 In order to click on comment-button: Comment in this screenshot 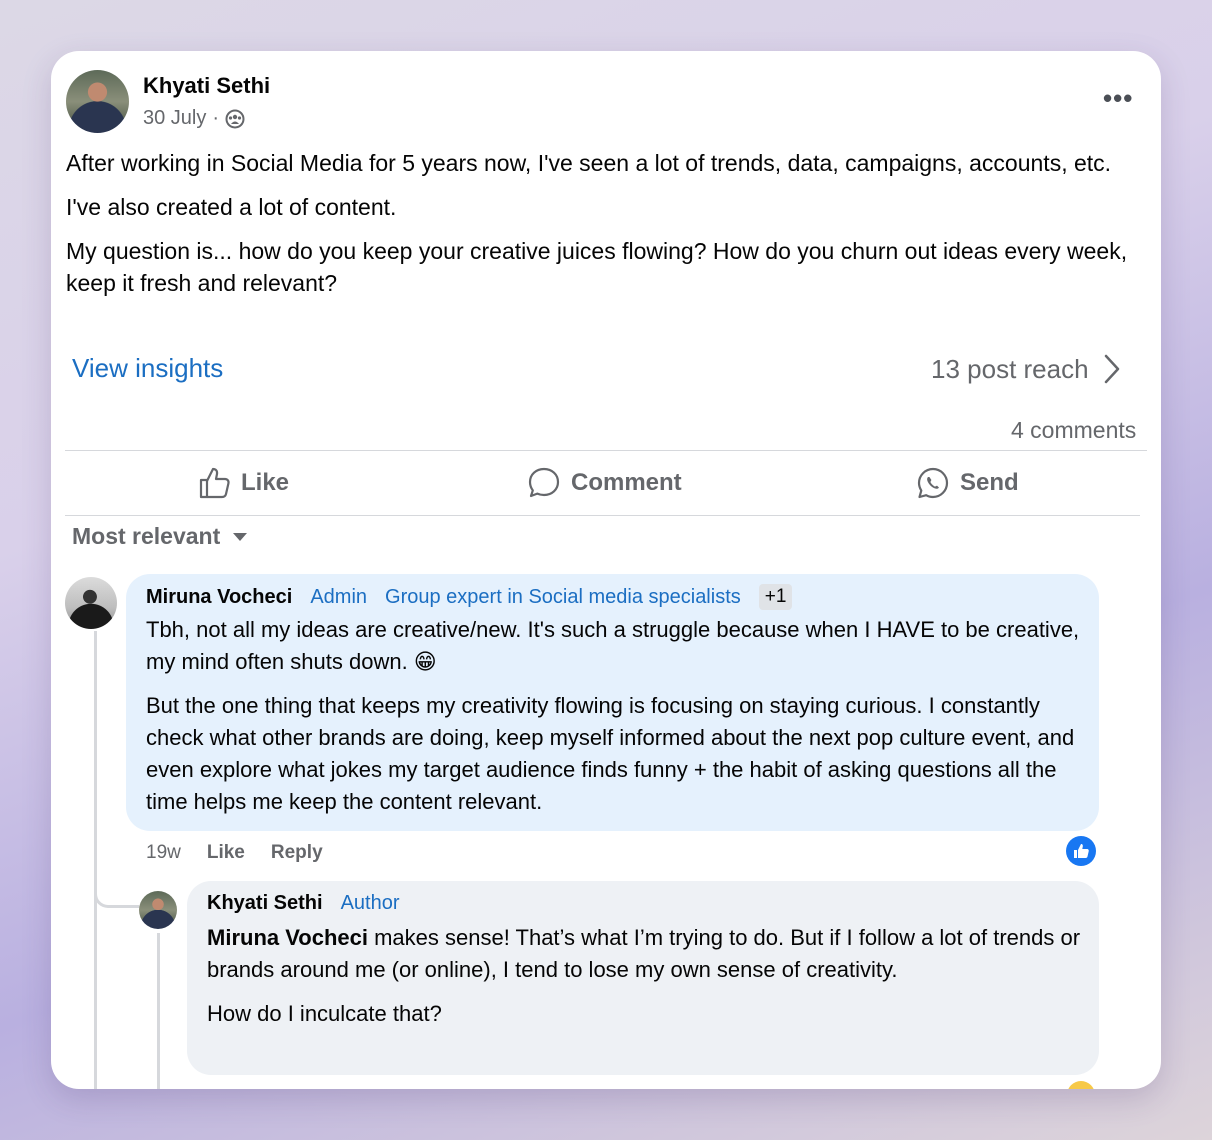, I will do `click(604, 483)`.